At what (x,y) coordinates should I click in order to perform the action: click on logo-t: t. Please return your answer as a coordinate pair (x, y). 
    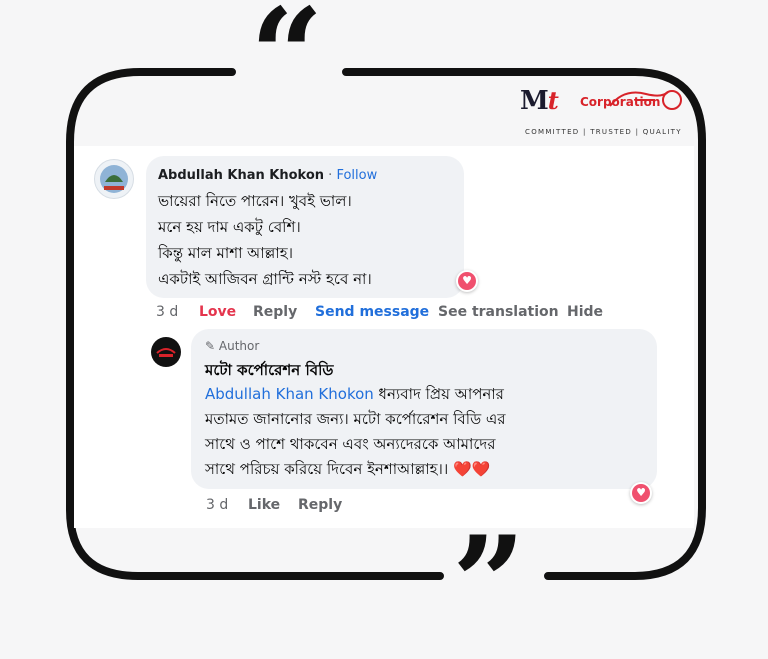
    Looking at the image, I should click on (553, 100).